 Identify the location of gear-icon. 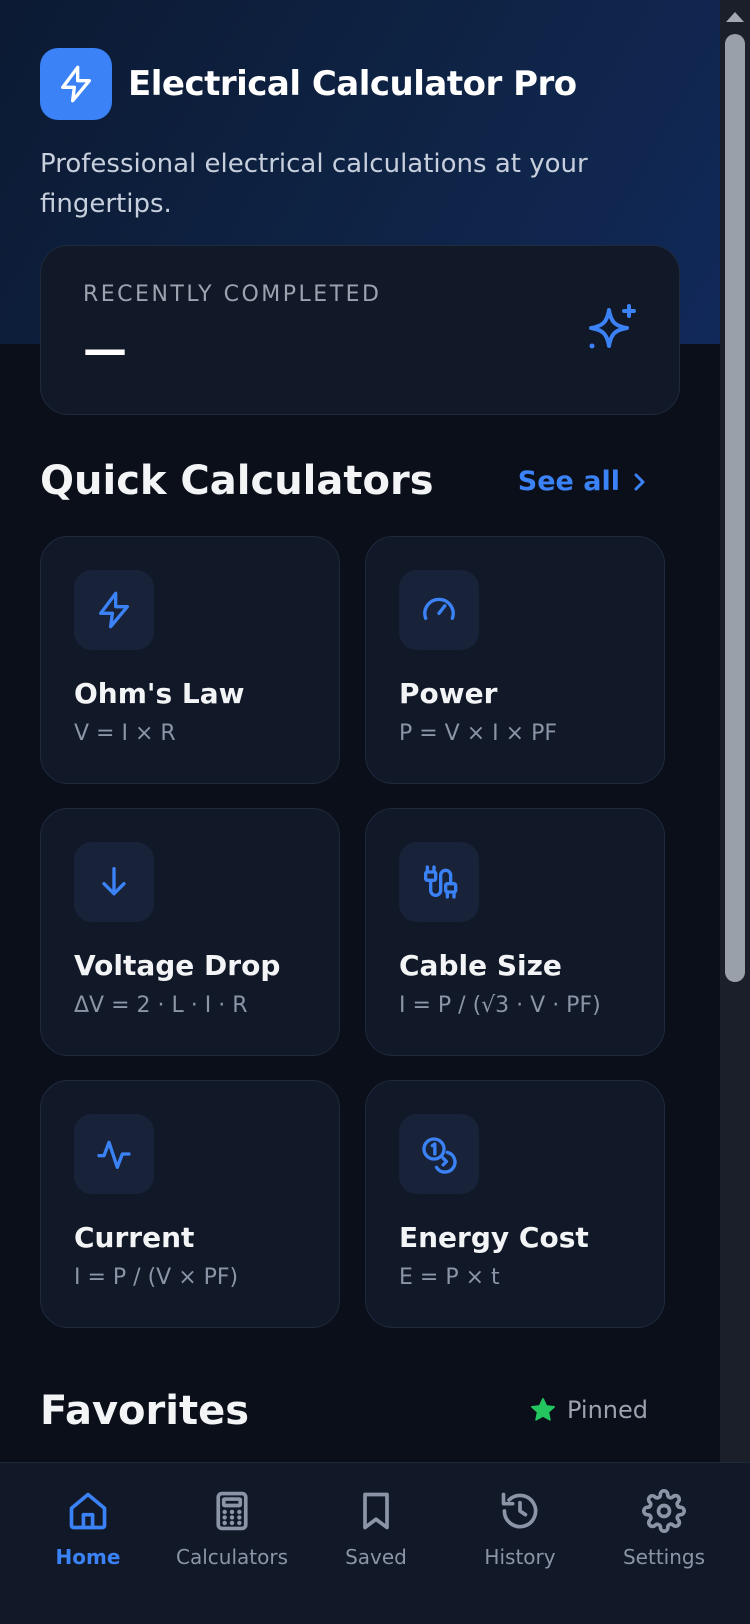
(664, 1511).